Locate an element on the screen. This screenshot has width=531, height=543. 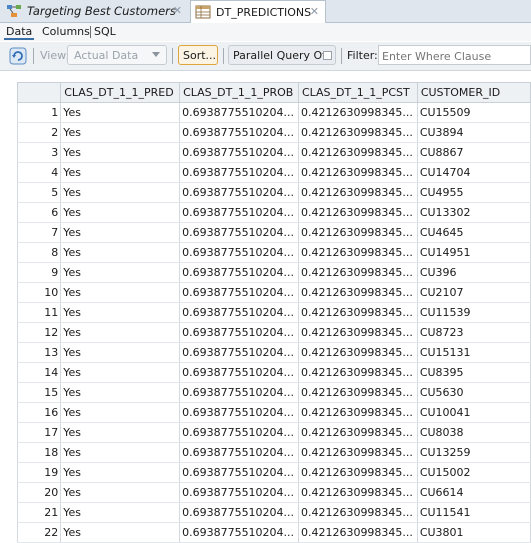
cell-customer-id: CU8867 is located at coordinates (474, 152).